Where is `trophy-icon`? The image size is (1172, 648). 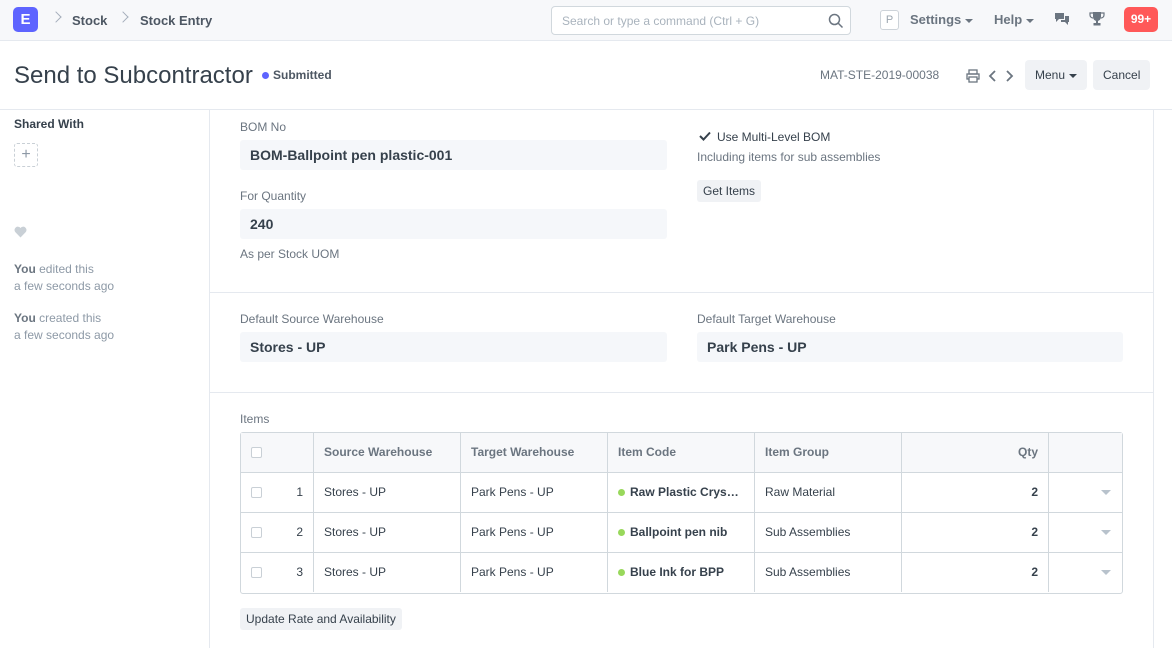 trophy-icon is located at coordinates (1097, 19).